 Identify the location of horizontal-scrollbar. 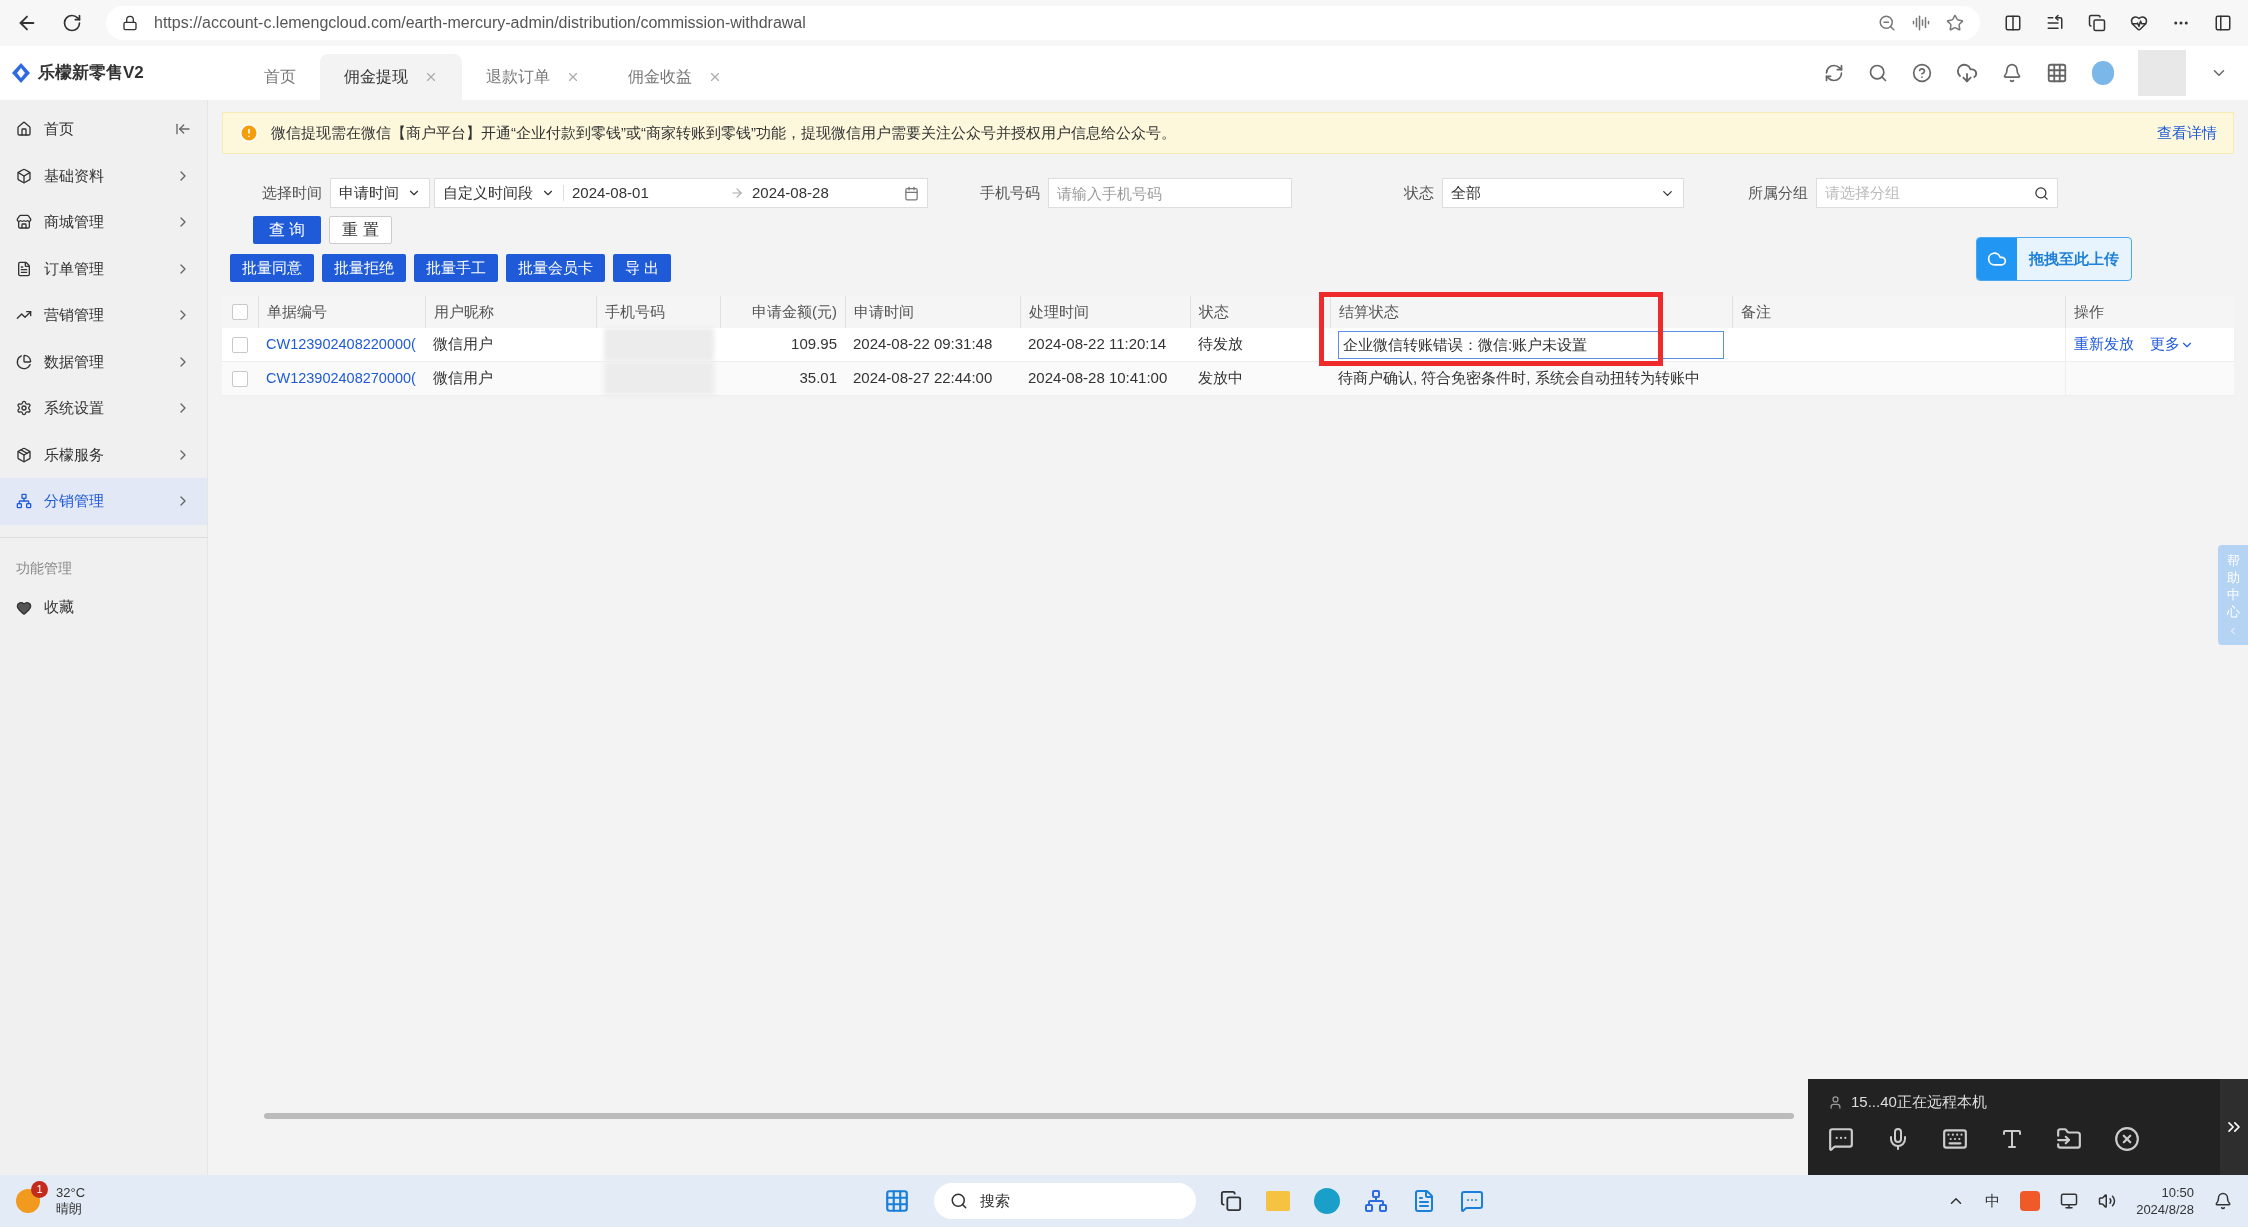
(1029, 1116).